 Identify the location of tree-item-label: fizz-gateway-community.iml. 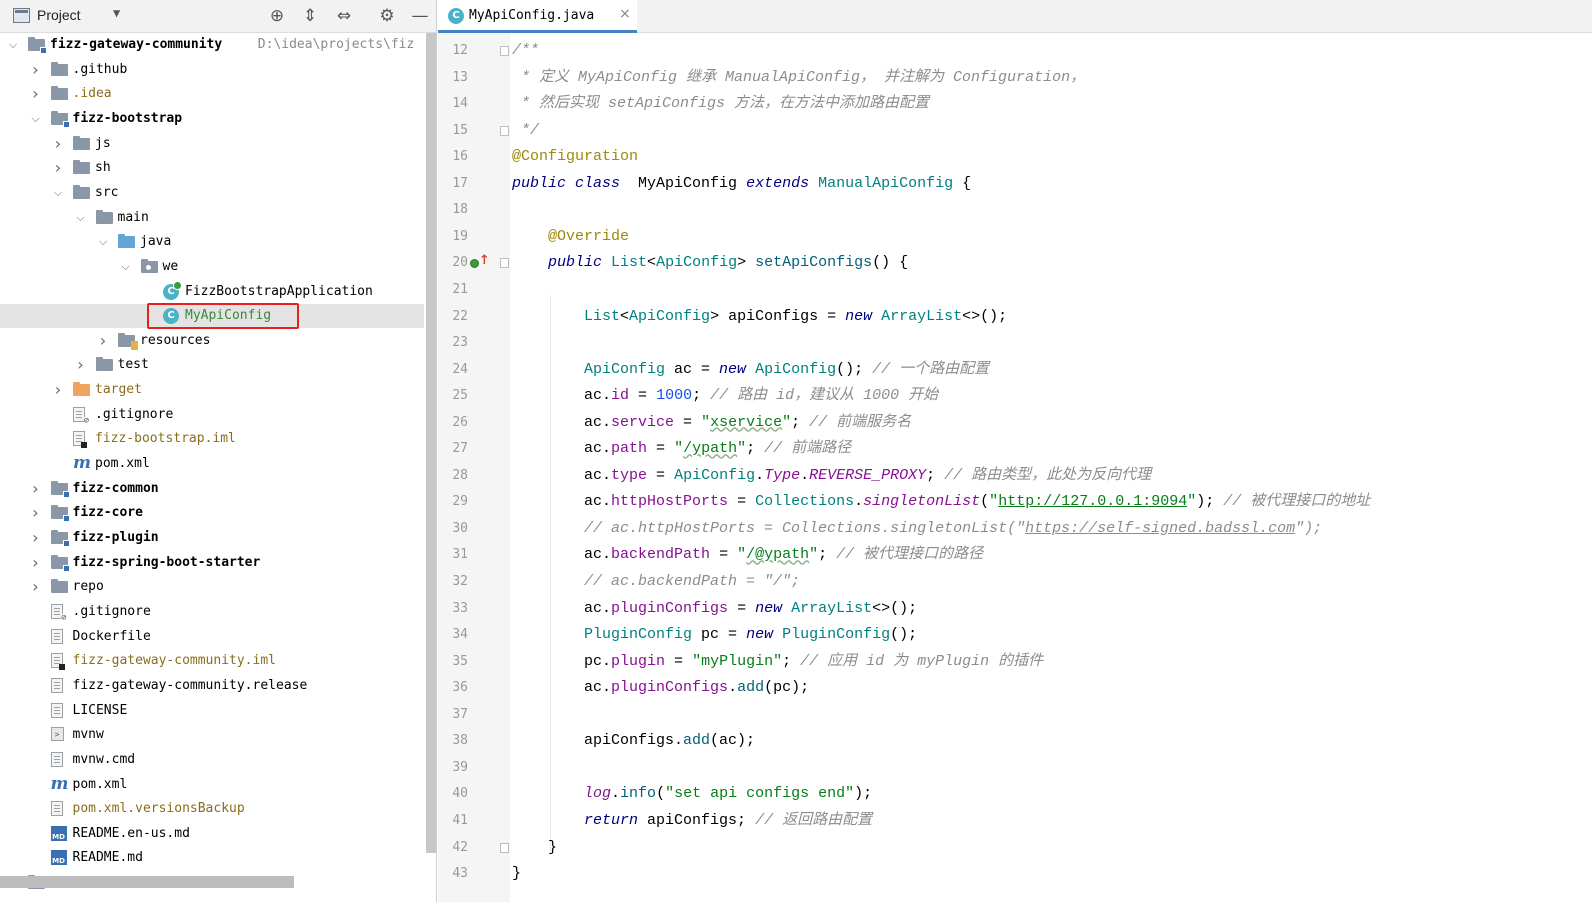
(174, 661).